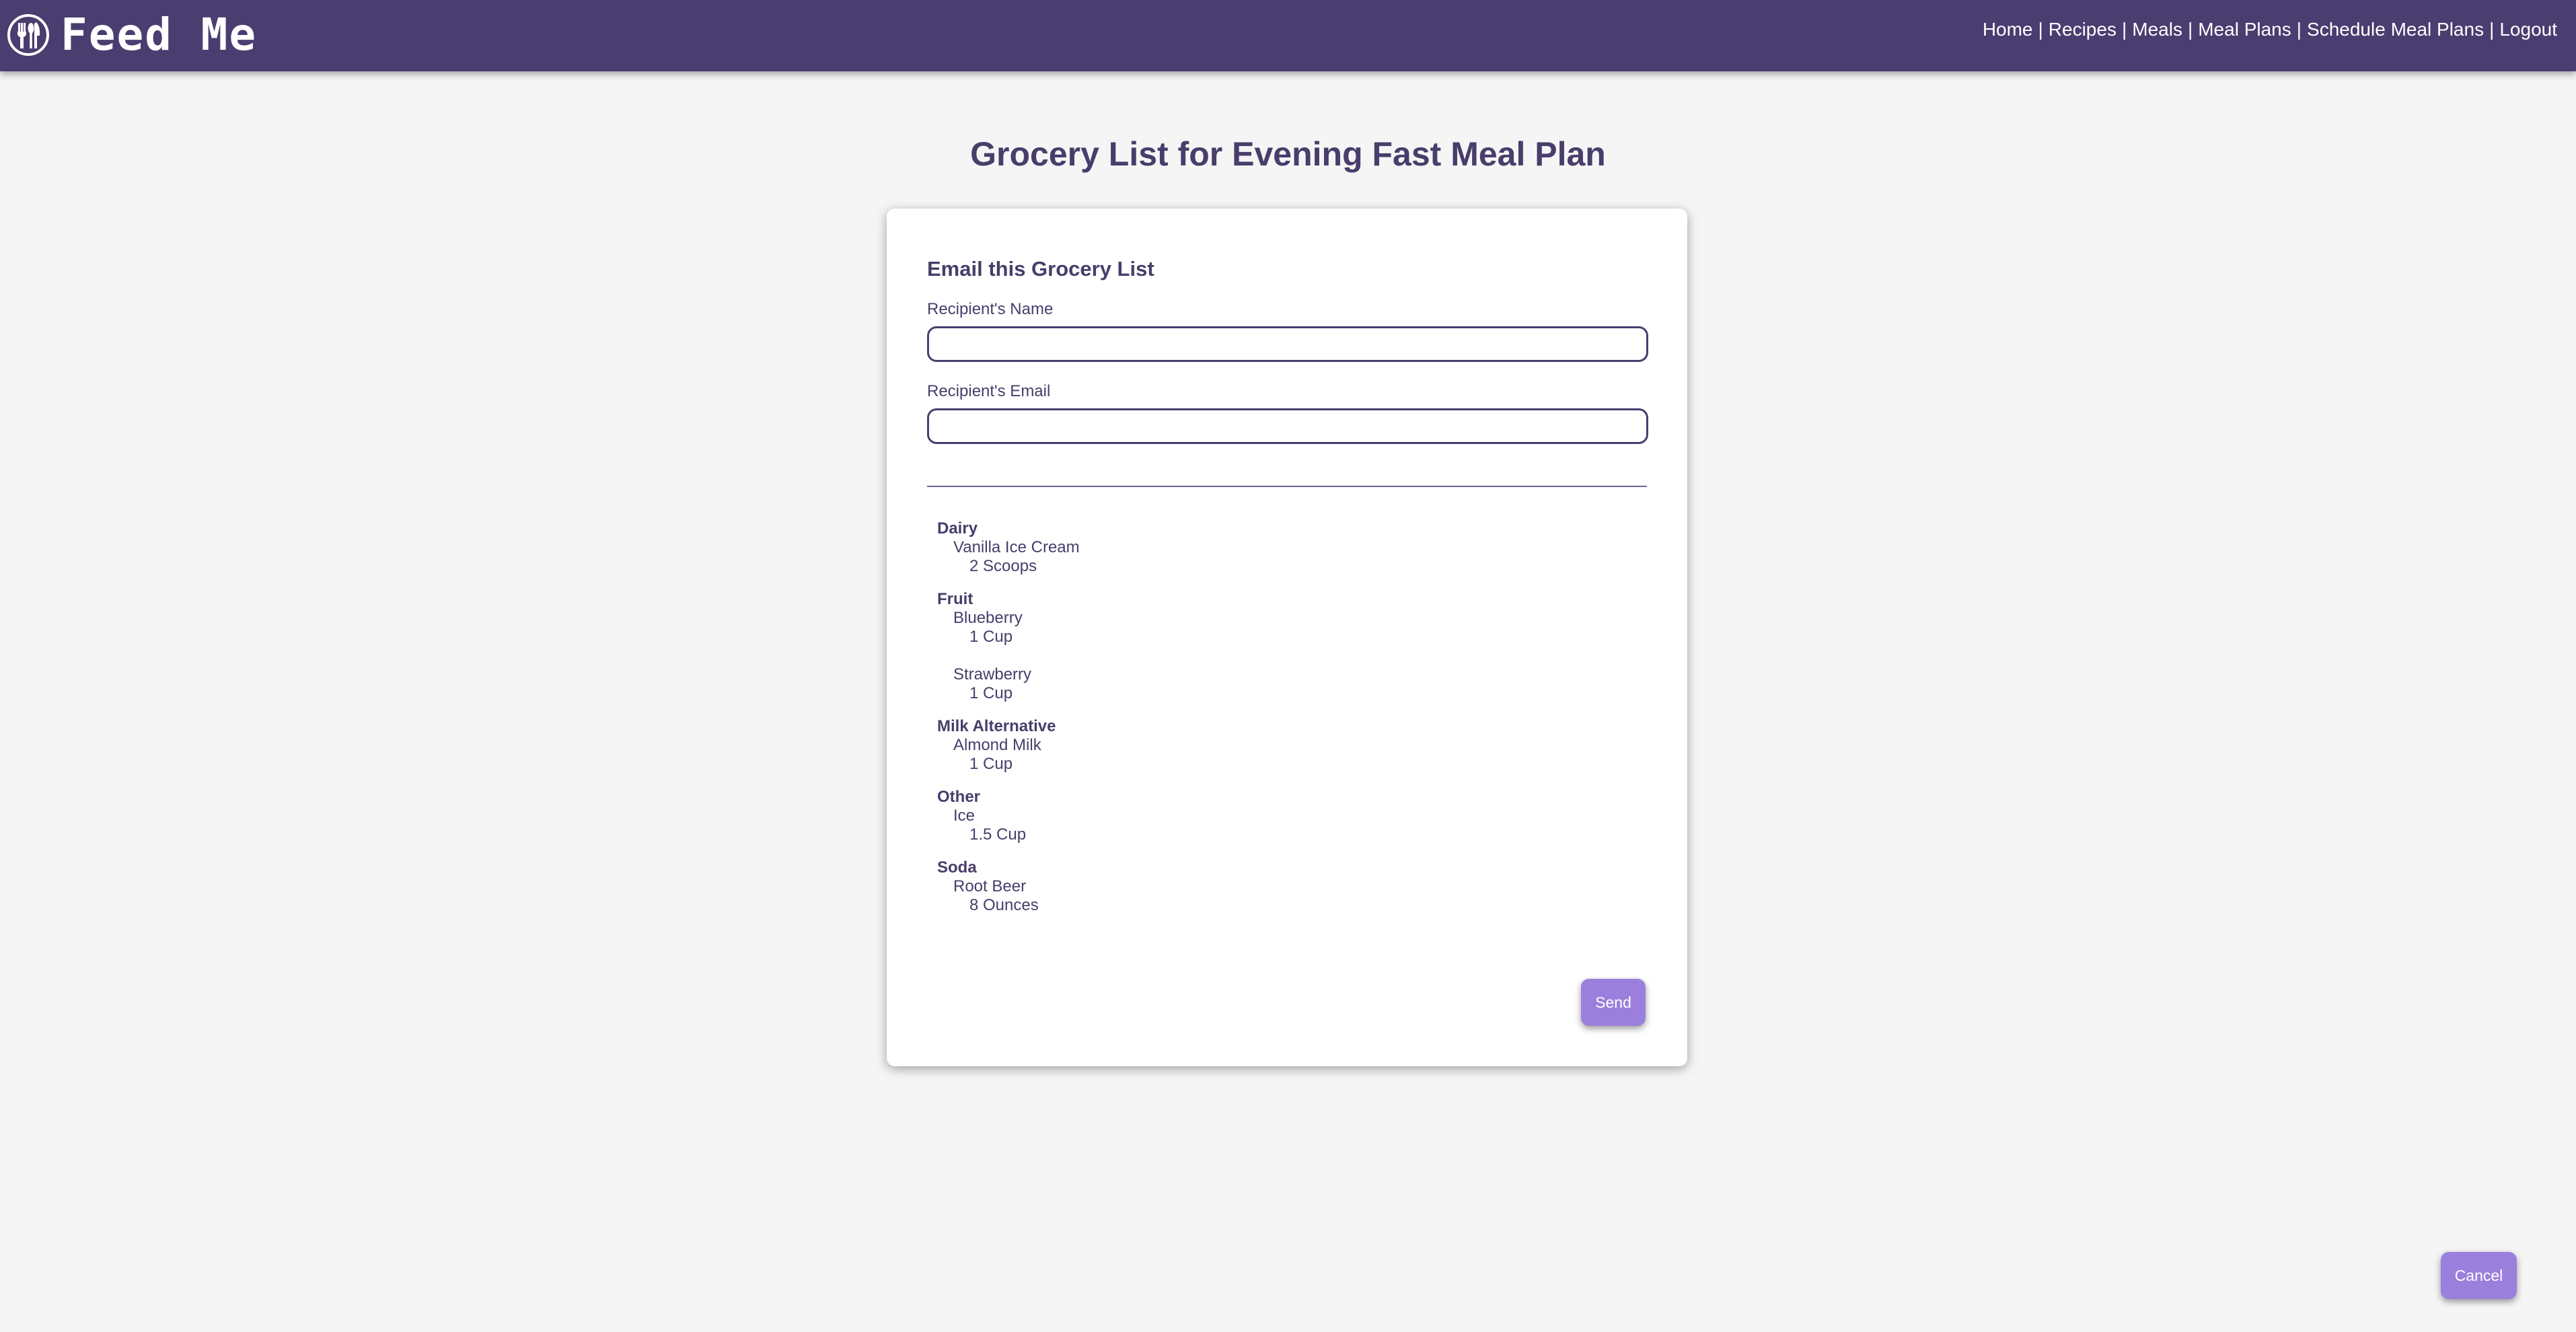  What do you see at coordinates (1281, 896) in the screenshot?
I see `grocery-item: Root Beer 8 Ounces` at bounding box center [1281, 896].